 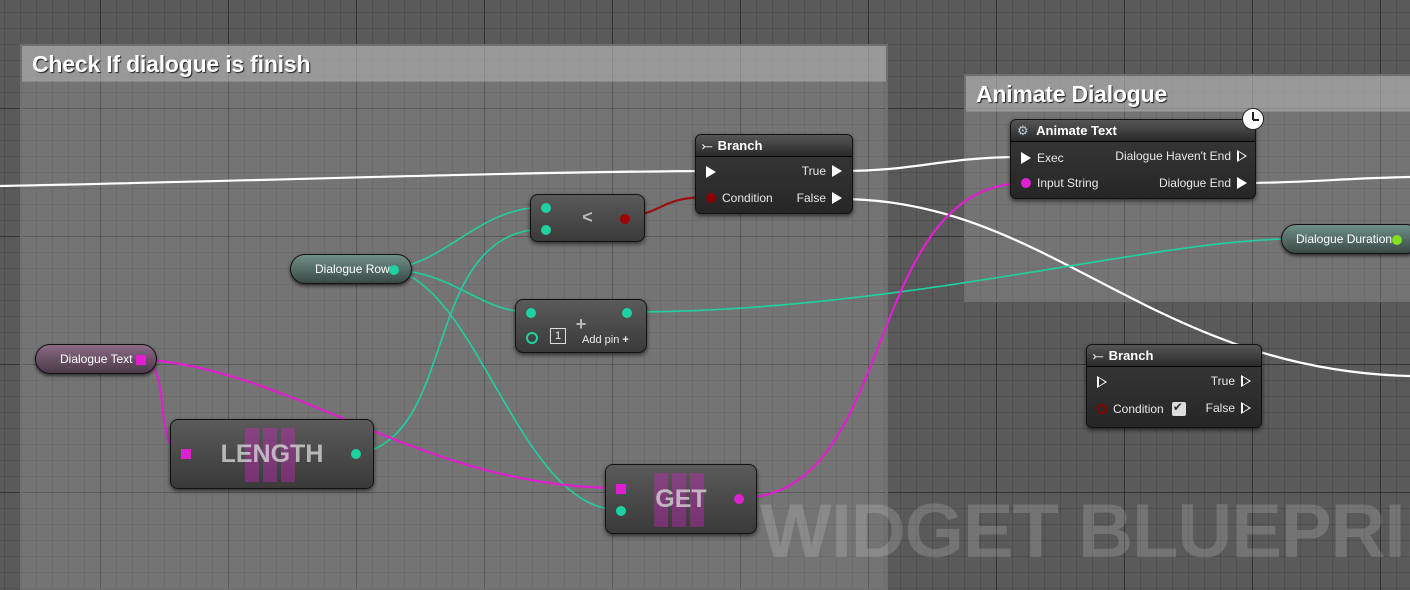 What do you see at coordinates (558, 336) in the screenshot?
I see `default-value-box: 1` at bounding box center [558, 336].